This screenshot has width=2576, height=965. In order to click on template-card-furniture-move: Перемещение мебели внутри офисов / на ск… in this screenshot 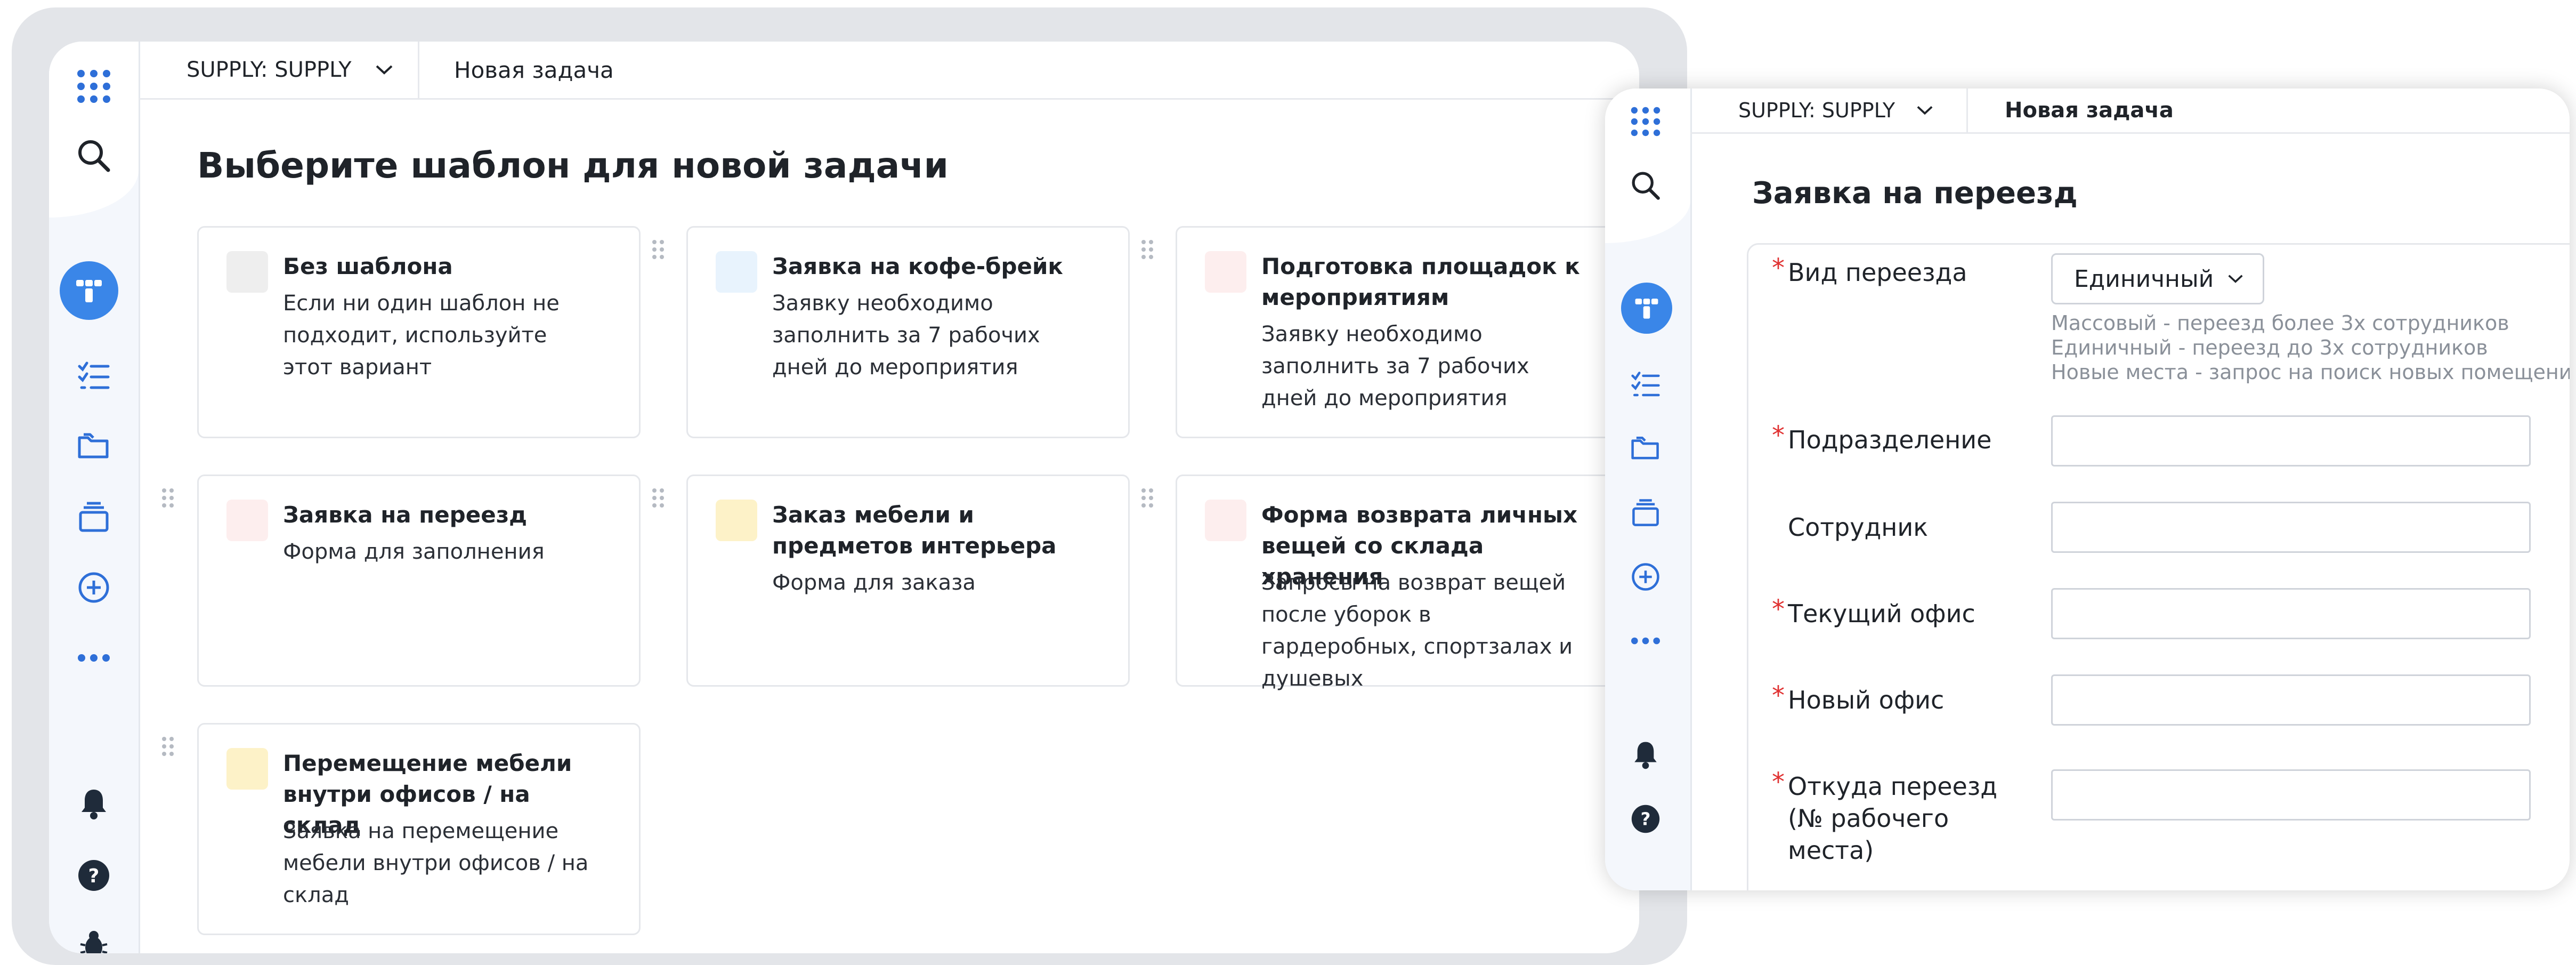, I will do `click(419, 829)`.